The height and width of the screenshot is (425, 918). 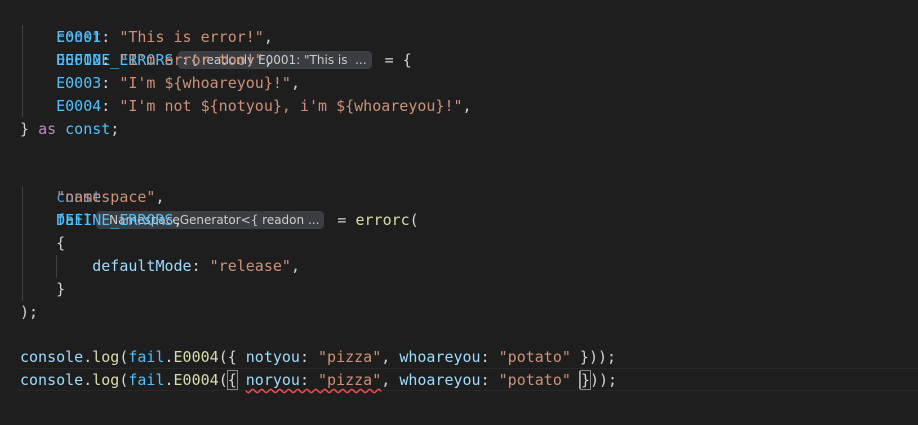 What do you see at coordinates (42, 289) in the screenshot?
I see `code-line-13: }` at bounding box center [42, 289].